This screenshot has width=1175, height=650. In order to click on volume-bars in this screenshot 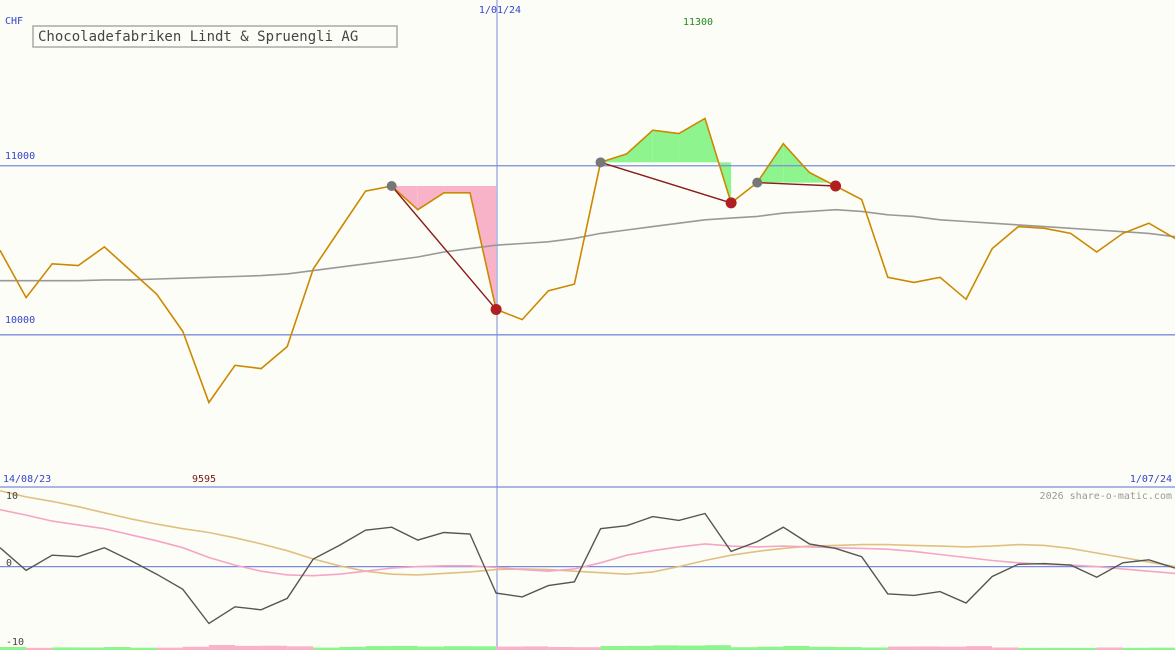, I will do `click(587, 647)`.